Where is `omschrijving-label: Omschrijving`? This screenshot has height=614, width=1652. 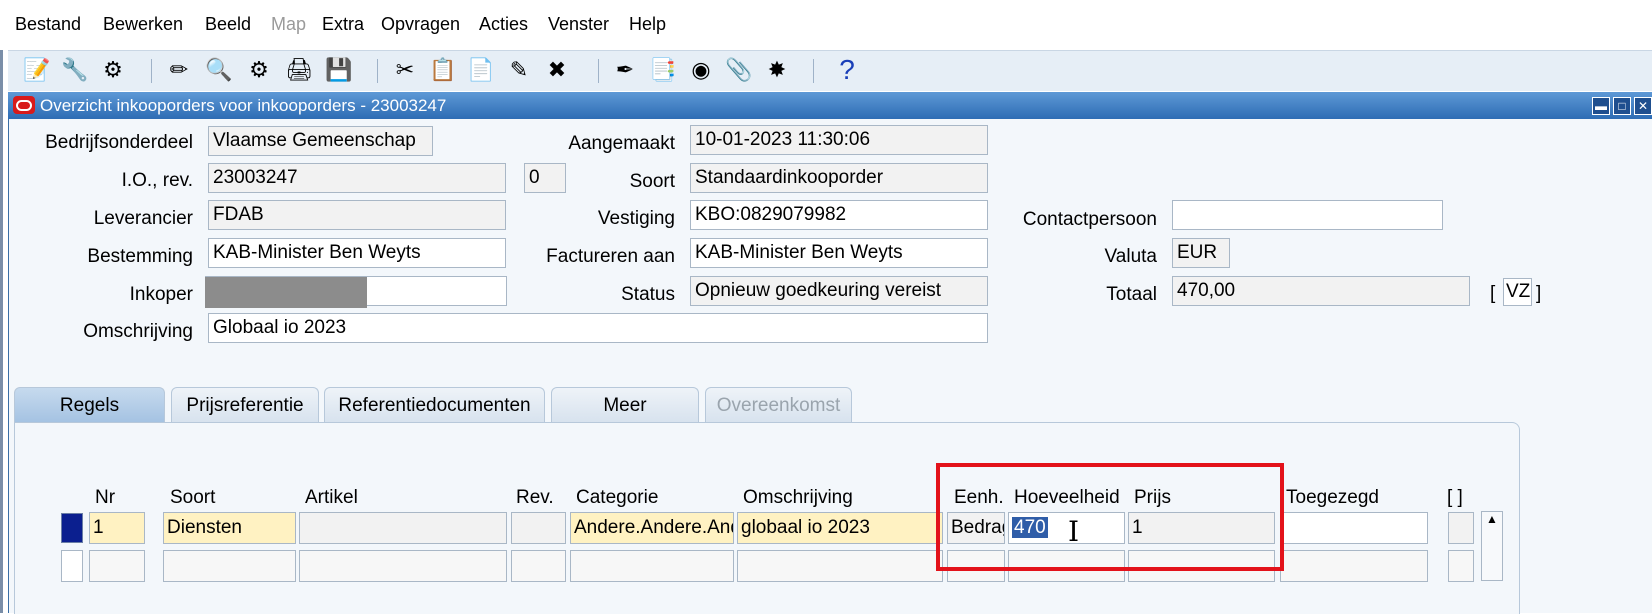 omschrijving-label: Omschrijving is located at coordinates (138, 331).